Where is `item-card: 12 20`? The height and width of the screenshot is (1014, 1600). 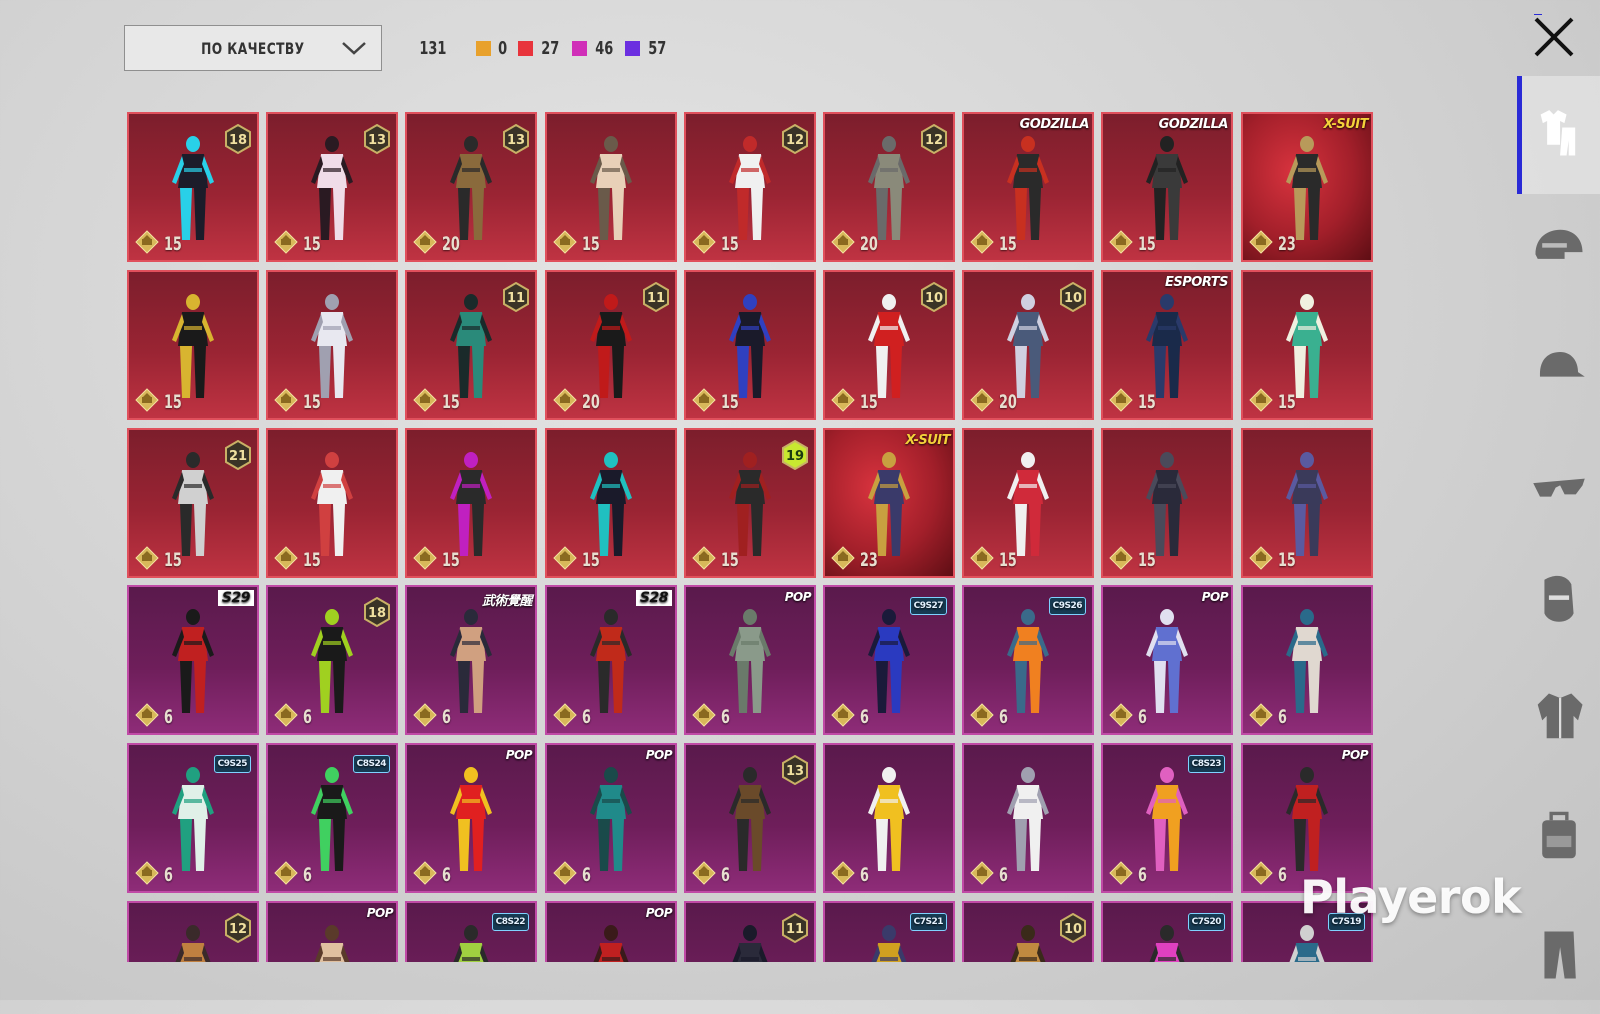 item-card: 12 20 is located at coordinates (889, 187).